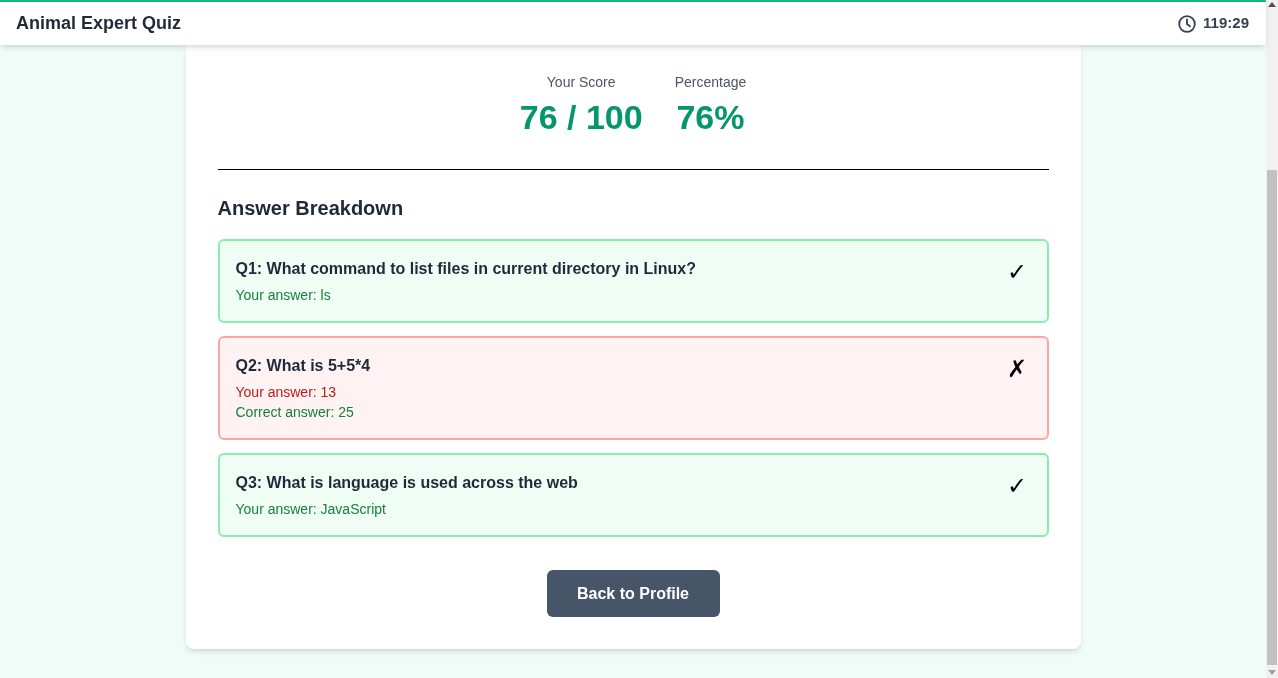 The height and width of the screenshot is (678, 1278). What do you see at coordinates (99, 23) in the screenshot?
I see `quiz-title: Animal Expert Quiz` at bounding box center [99, 23].